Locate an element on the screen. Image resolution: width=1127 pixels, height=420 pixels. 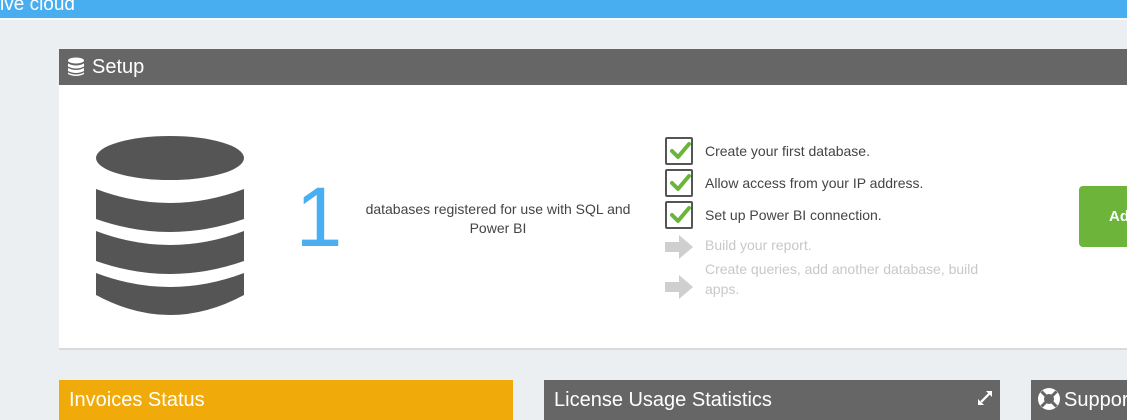
setup-panel-header: Setup is located at coordinates (593, 67).